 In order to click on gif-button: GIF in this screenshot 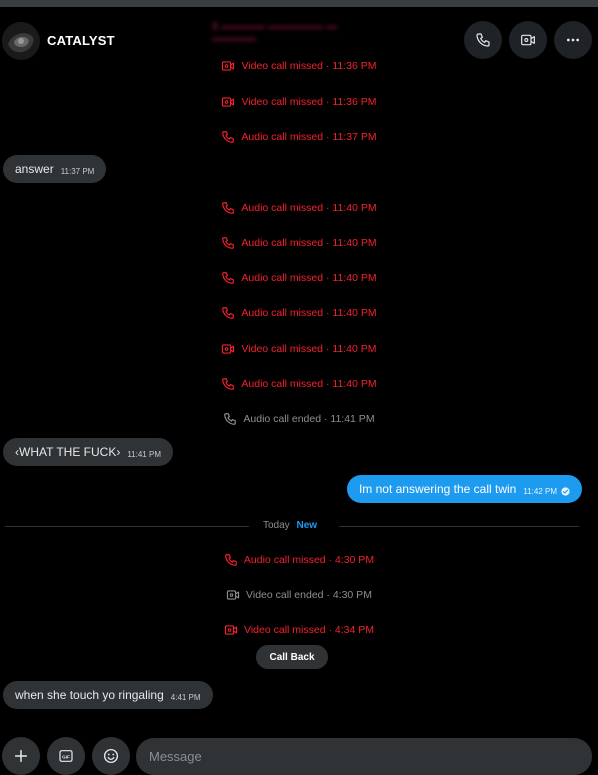, I will do `click(66, 756)`.